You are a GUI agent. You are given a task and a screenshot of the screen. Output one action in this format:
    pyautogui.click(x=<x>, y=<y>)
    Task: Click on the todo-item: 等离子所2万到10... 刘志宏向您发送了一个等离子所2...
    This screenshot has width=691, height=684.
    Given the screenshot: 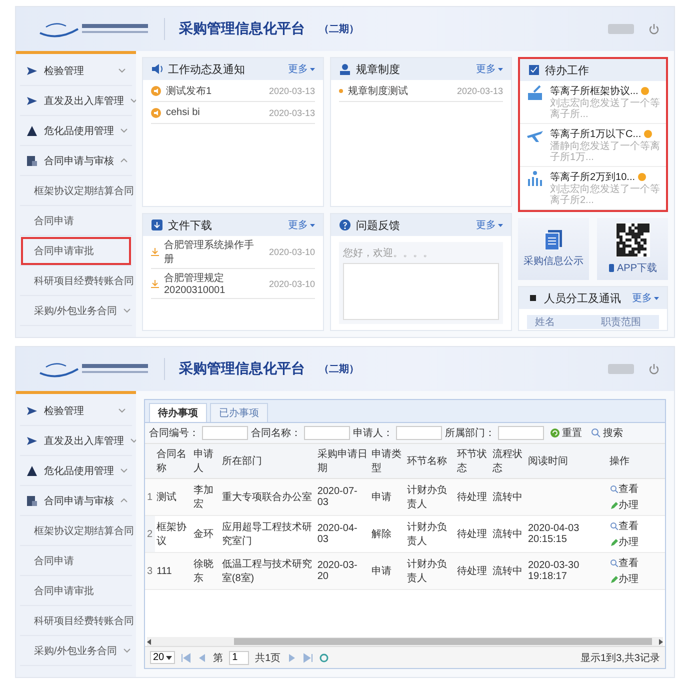 What is the action you would take?
    pyautogui.click(x=593, y=188)
    